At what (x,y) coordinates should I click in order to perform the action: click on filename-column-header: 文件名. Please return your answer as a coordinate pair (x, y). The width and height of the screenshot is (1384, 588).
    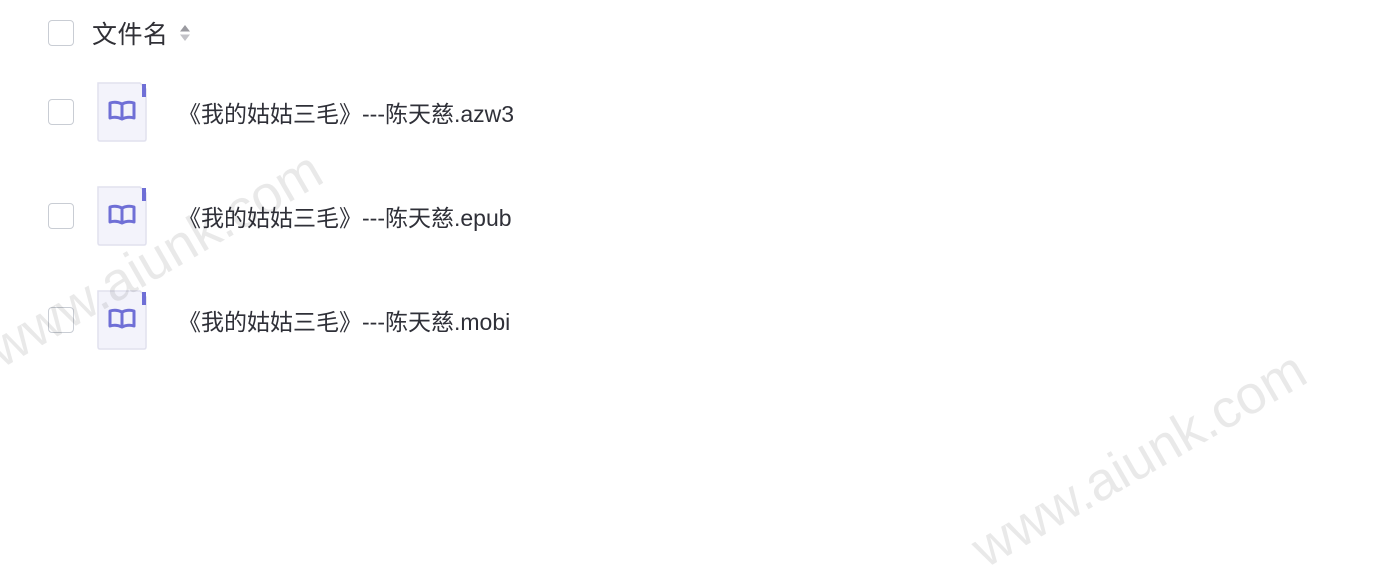
    Looking at the image, I should click on (130, 33).